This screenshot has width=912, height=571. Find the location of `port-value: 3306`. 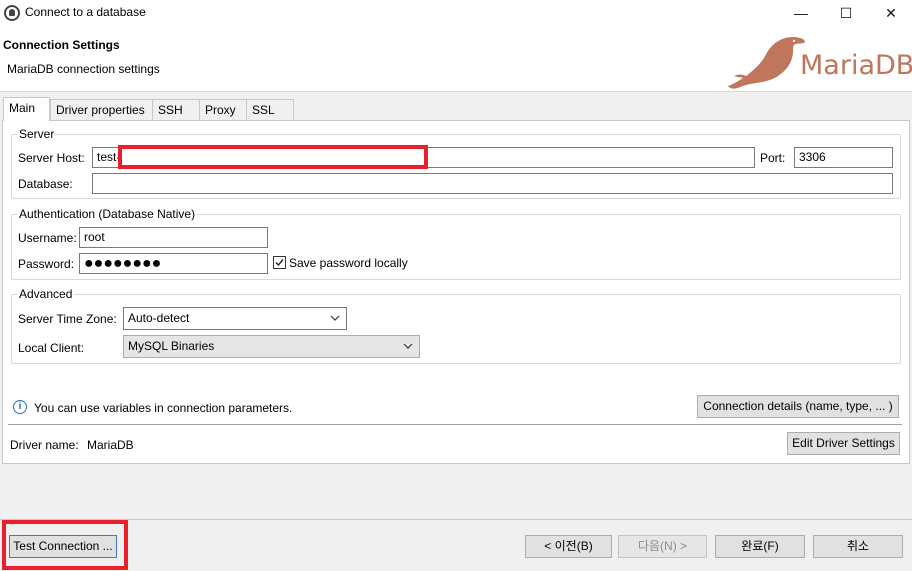

port-value: 3306 is located at coordinates (812, 157).